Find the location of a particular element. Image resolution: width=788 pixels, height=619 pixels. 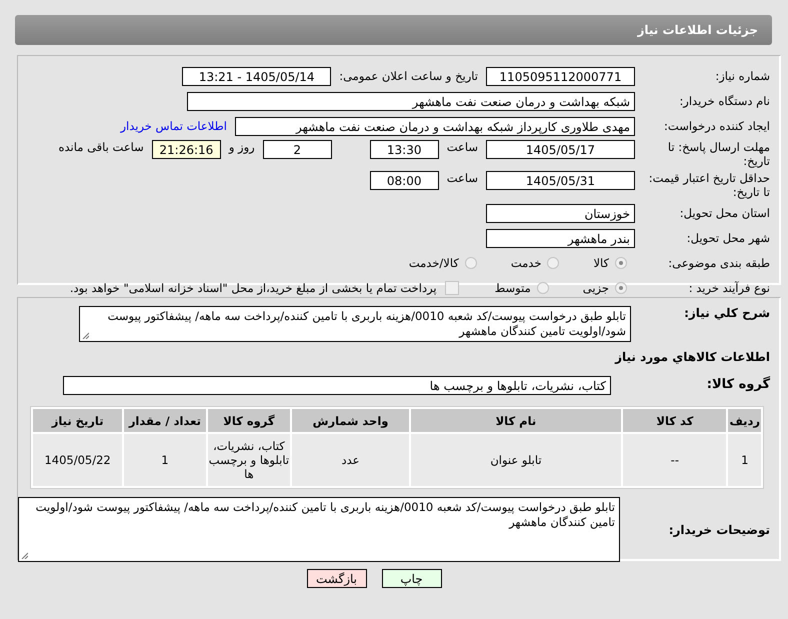

radio-label: خدمت is located at coordinates (526, 263).